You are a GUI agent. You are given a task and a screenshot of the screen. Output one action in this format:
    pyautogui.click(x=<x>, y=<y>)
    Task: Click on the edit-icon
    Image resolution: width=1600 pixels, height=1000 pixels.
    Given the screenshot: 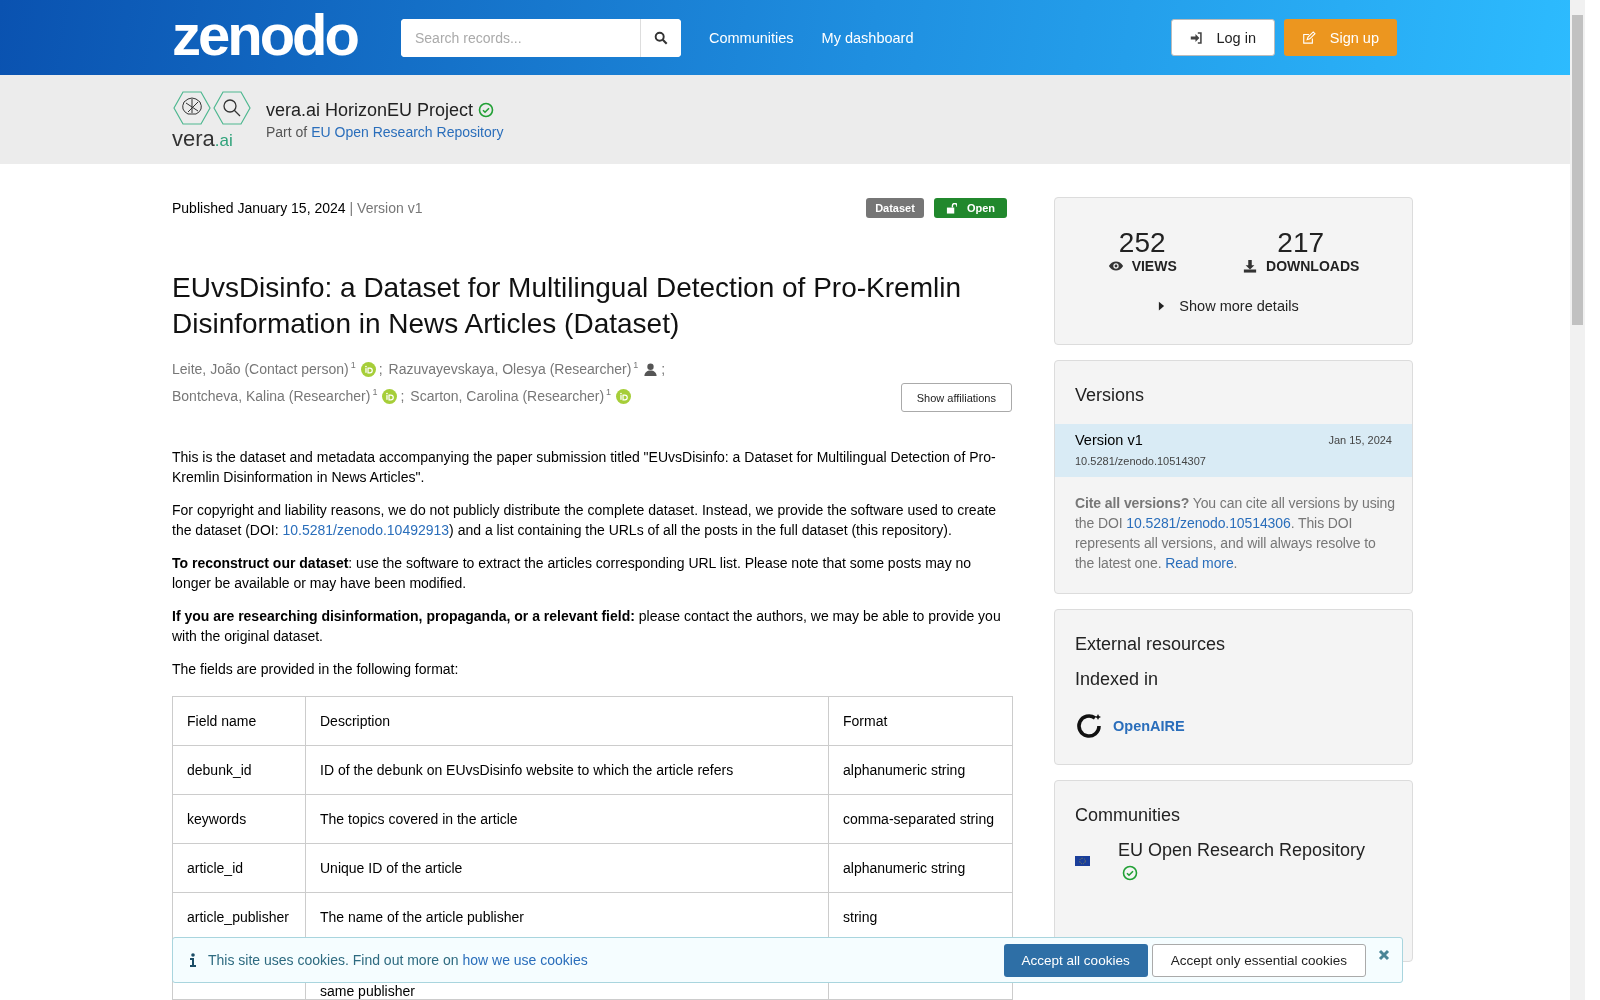 What is the action you would take?
    pyautogui.click(x=1309, y=37)
    